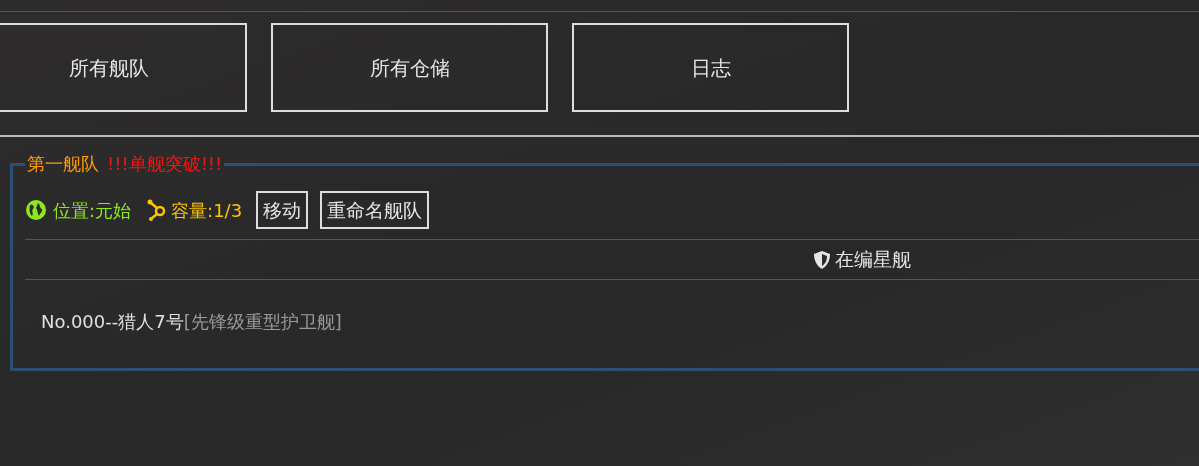 This screenshot has width=1199, height=466. I want to click on shield-icon, so click(822, 259).